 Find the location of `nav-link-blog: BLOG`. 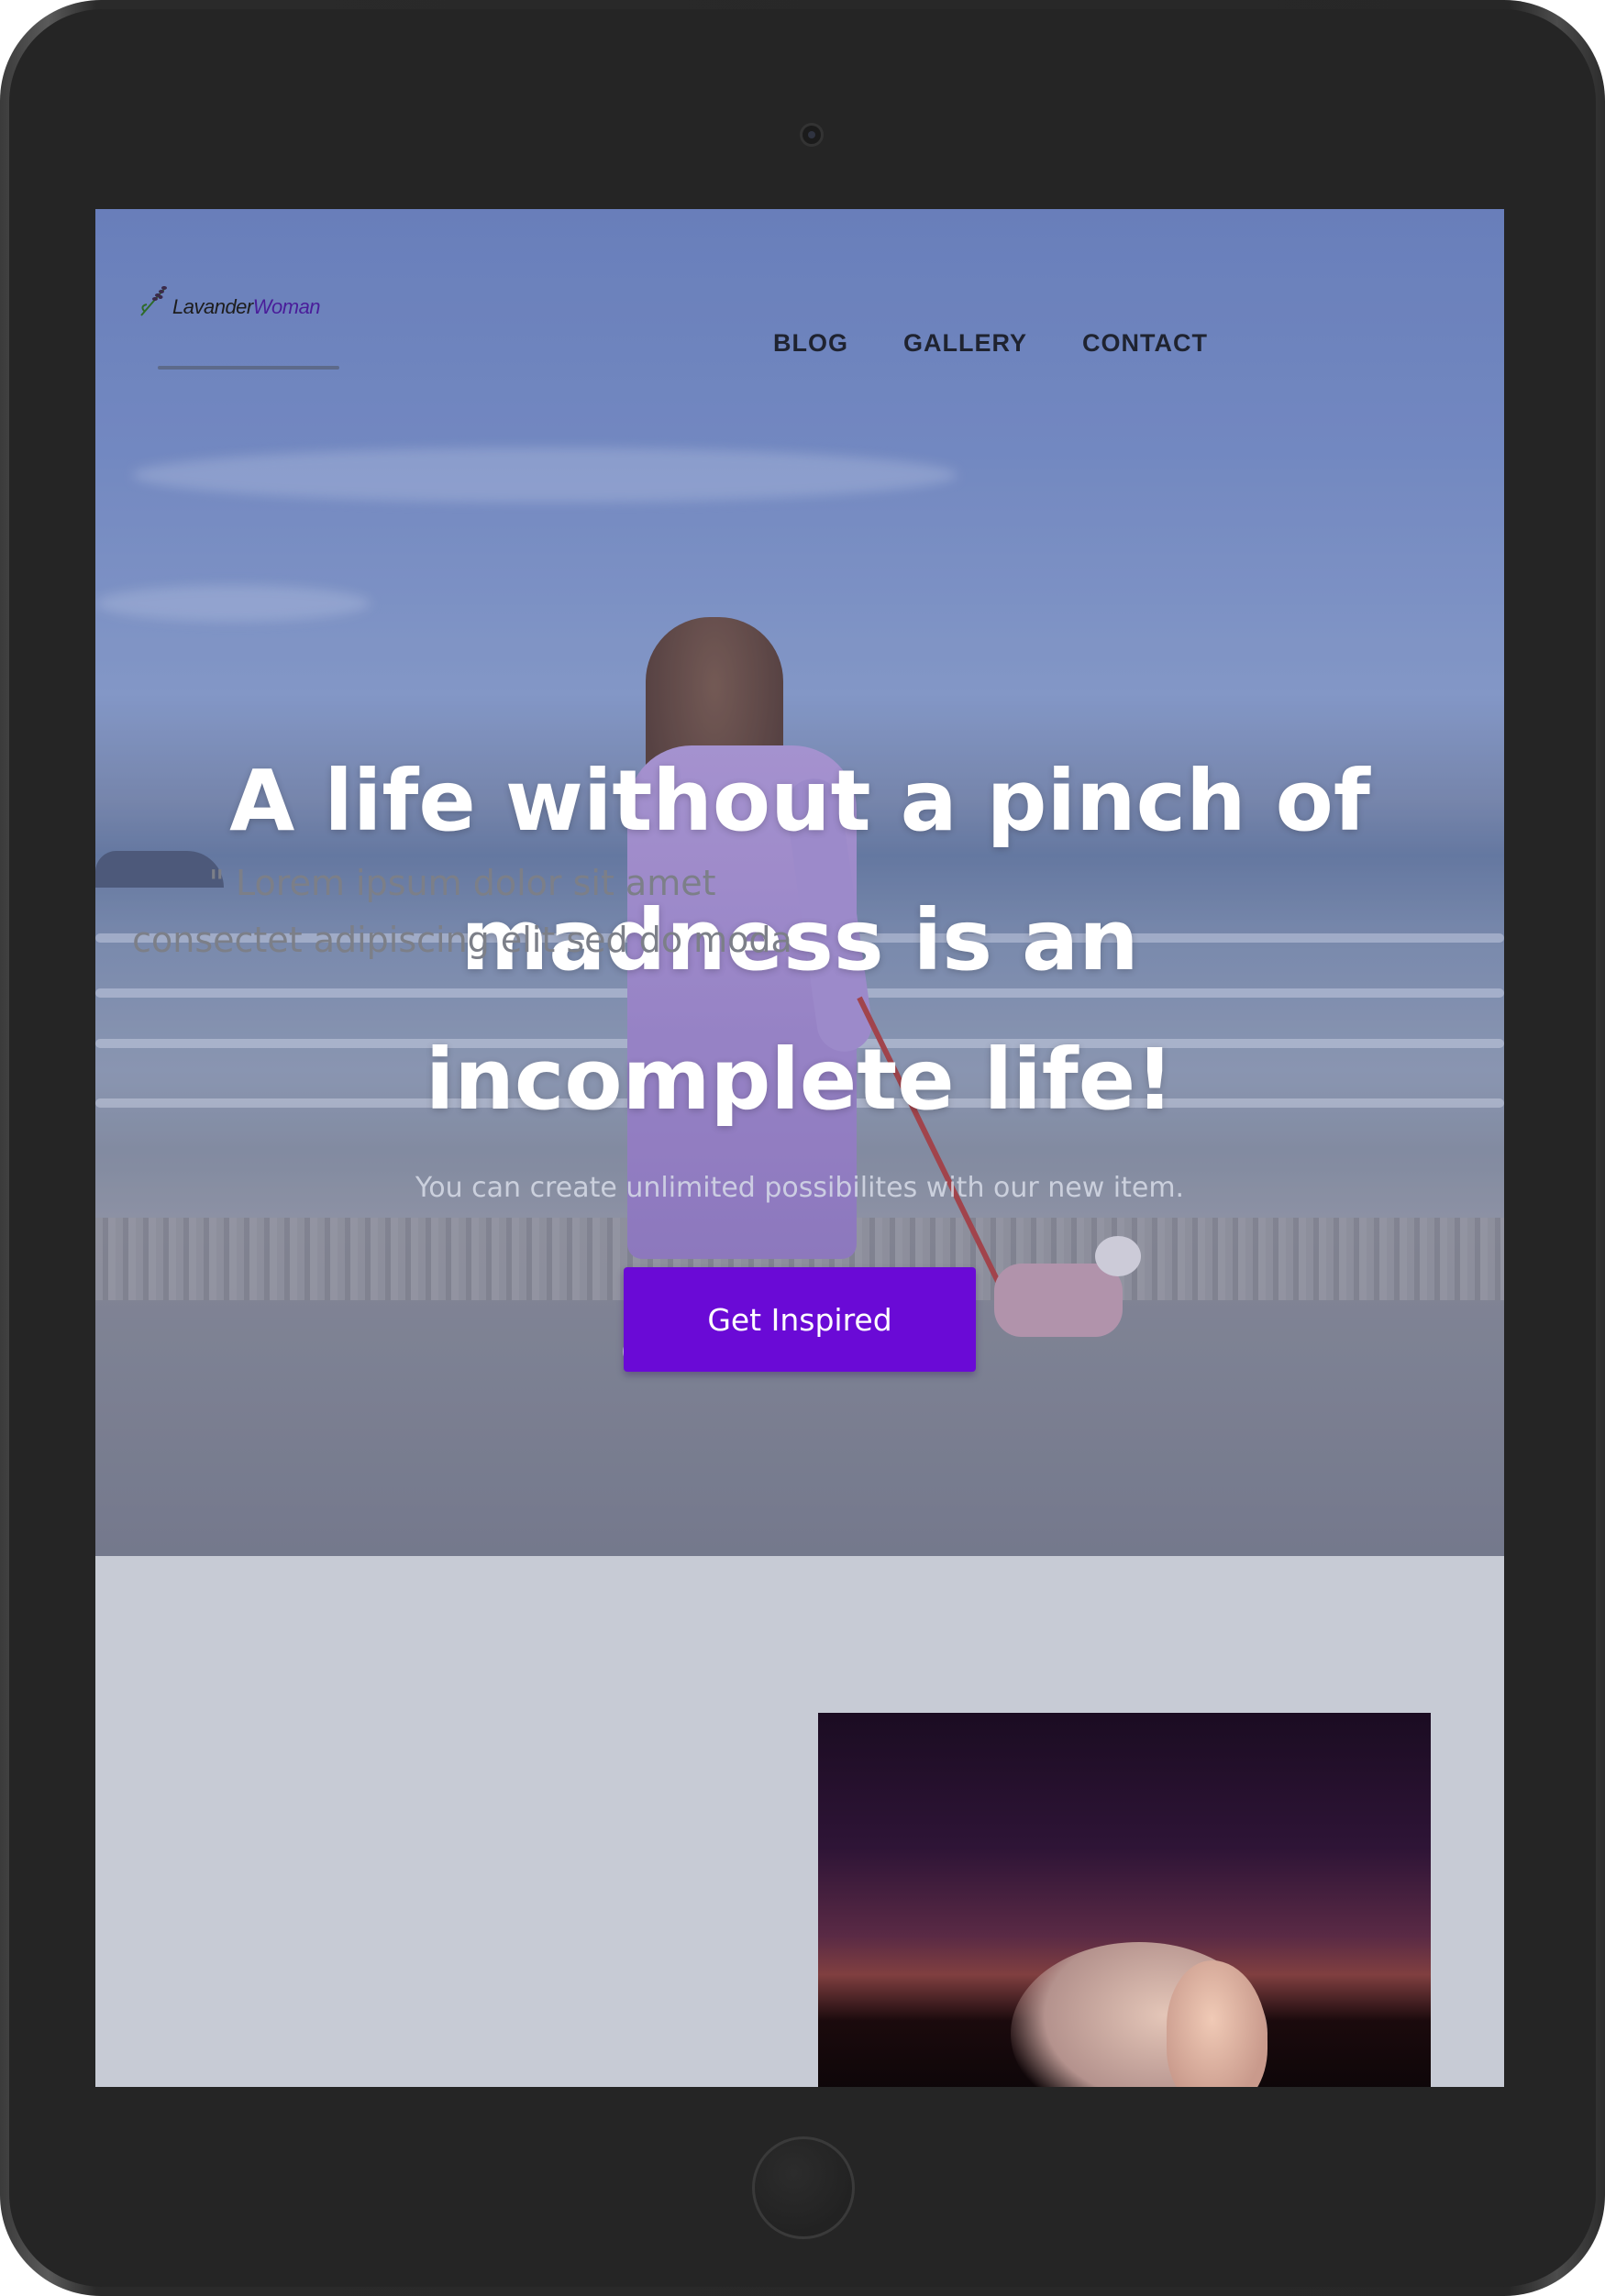

nav-link-blog: BLOG is located at coordinates (810, 343).